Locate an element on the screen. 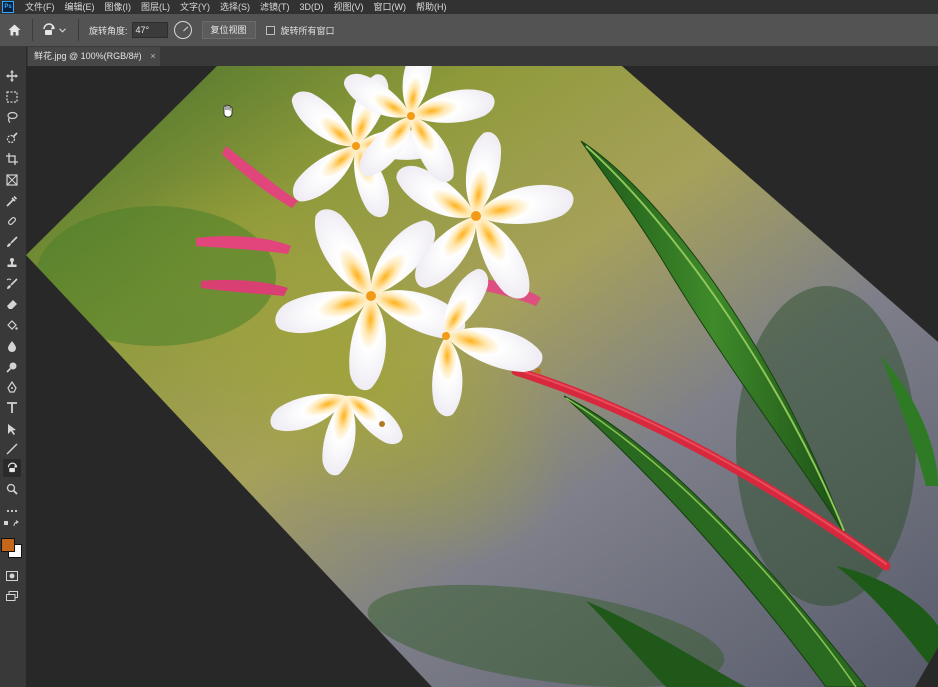 Image resolution: width=938 pixels, height=687 pixels. home-button is located at coordinates (14, 30).